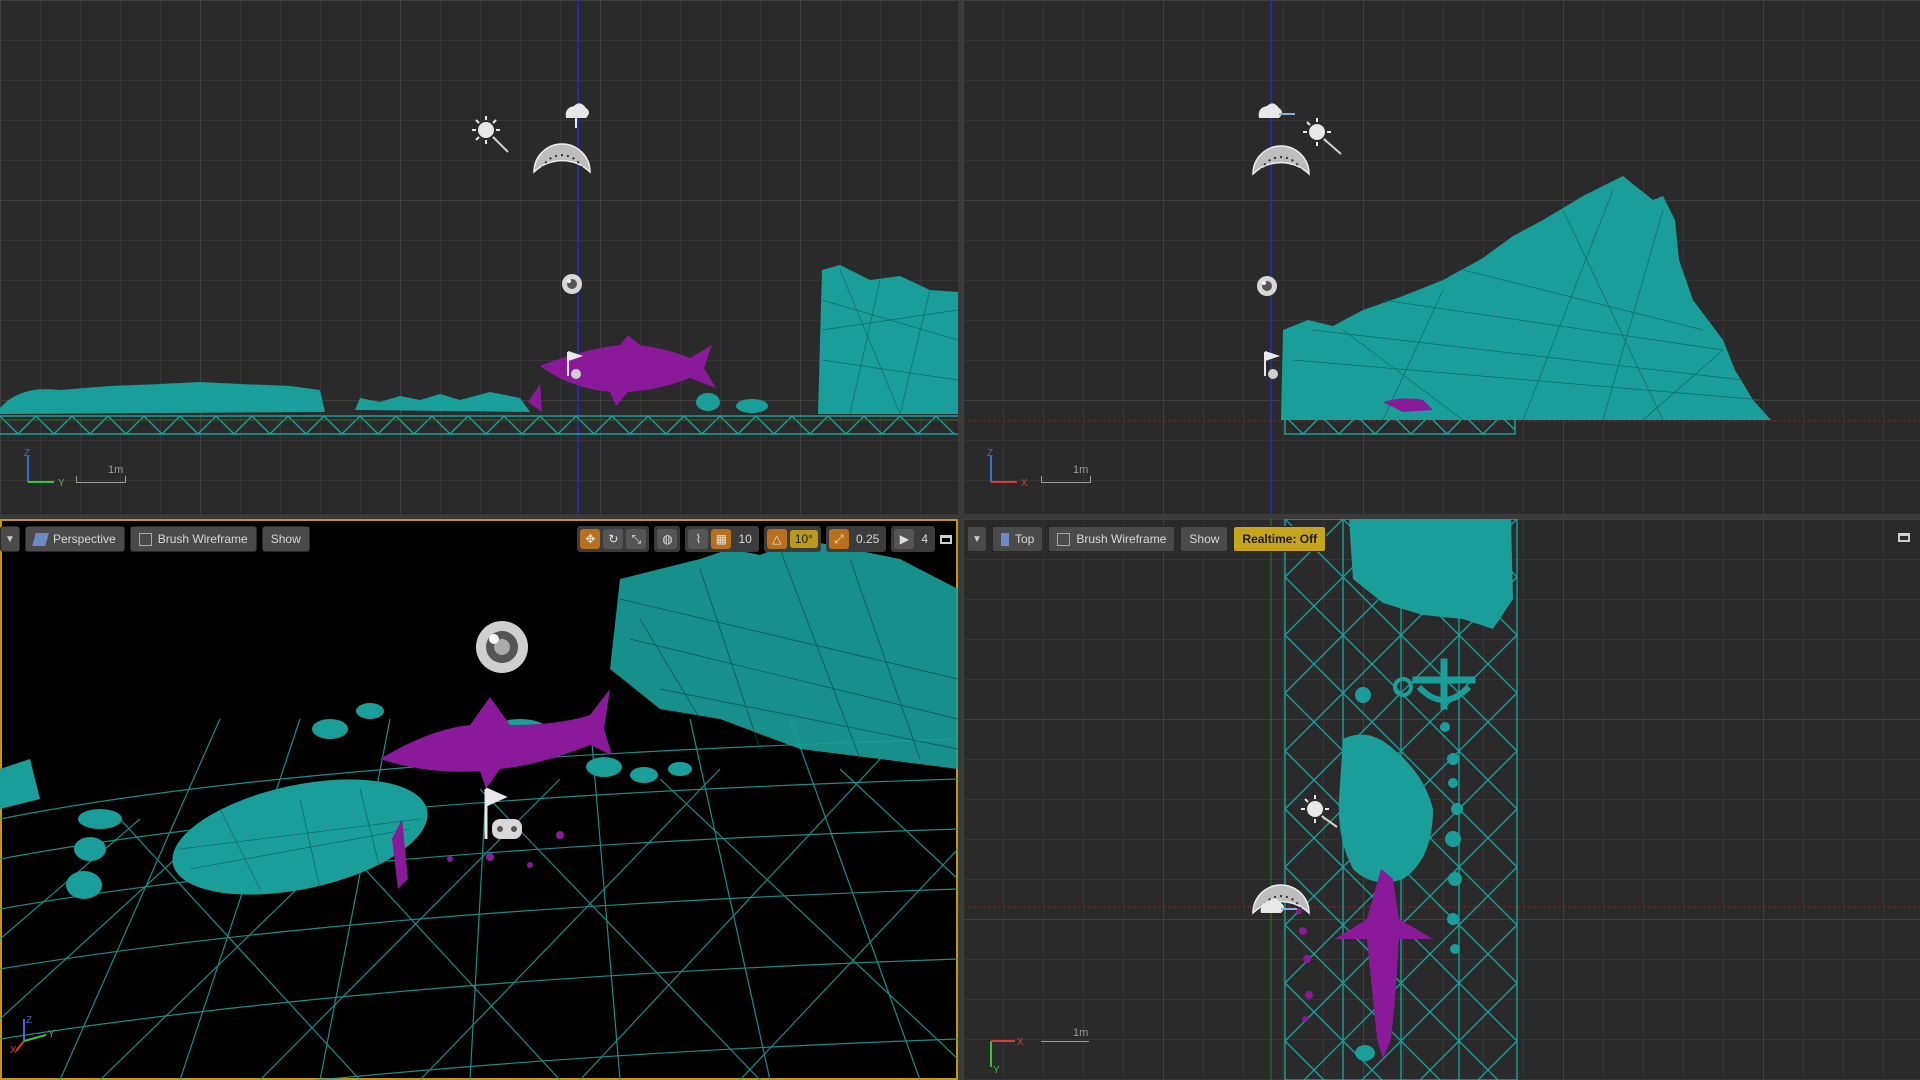 The height and width of the screenshot is (1080, 1920). Describe the element at coordinates (1434, 684) in the screenshot. I see `anchor-mesh` at that location.